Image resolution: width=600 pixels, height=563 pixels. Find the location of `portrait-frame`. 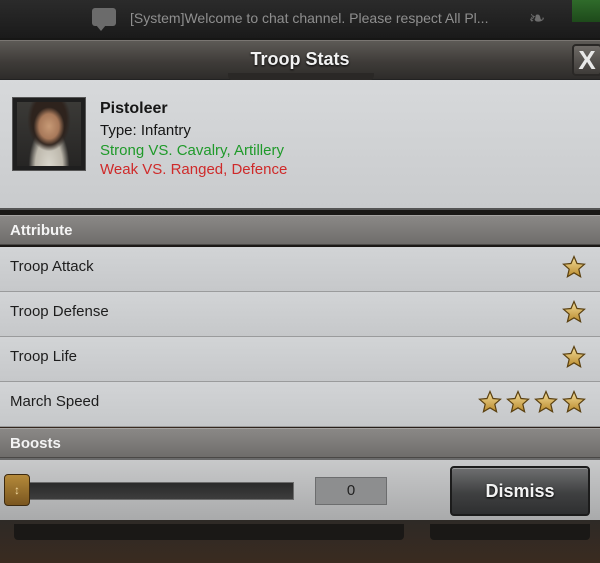

portrait-frame is located at coordinates (49, 134).